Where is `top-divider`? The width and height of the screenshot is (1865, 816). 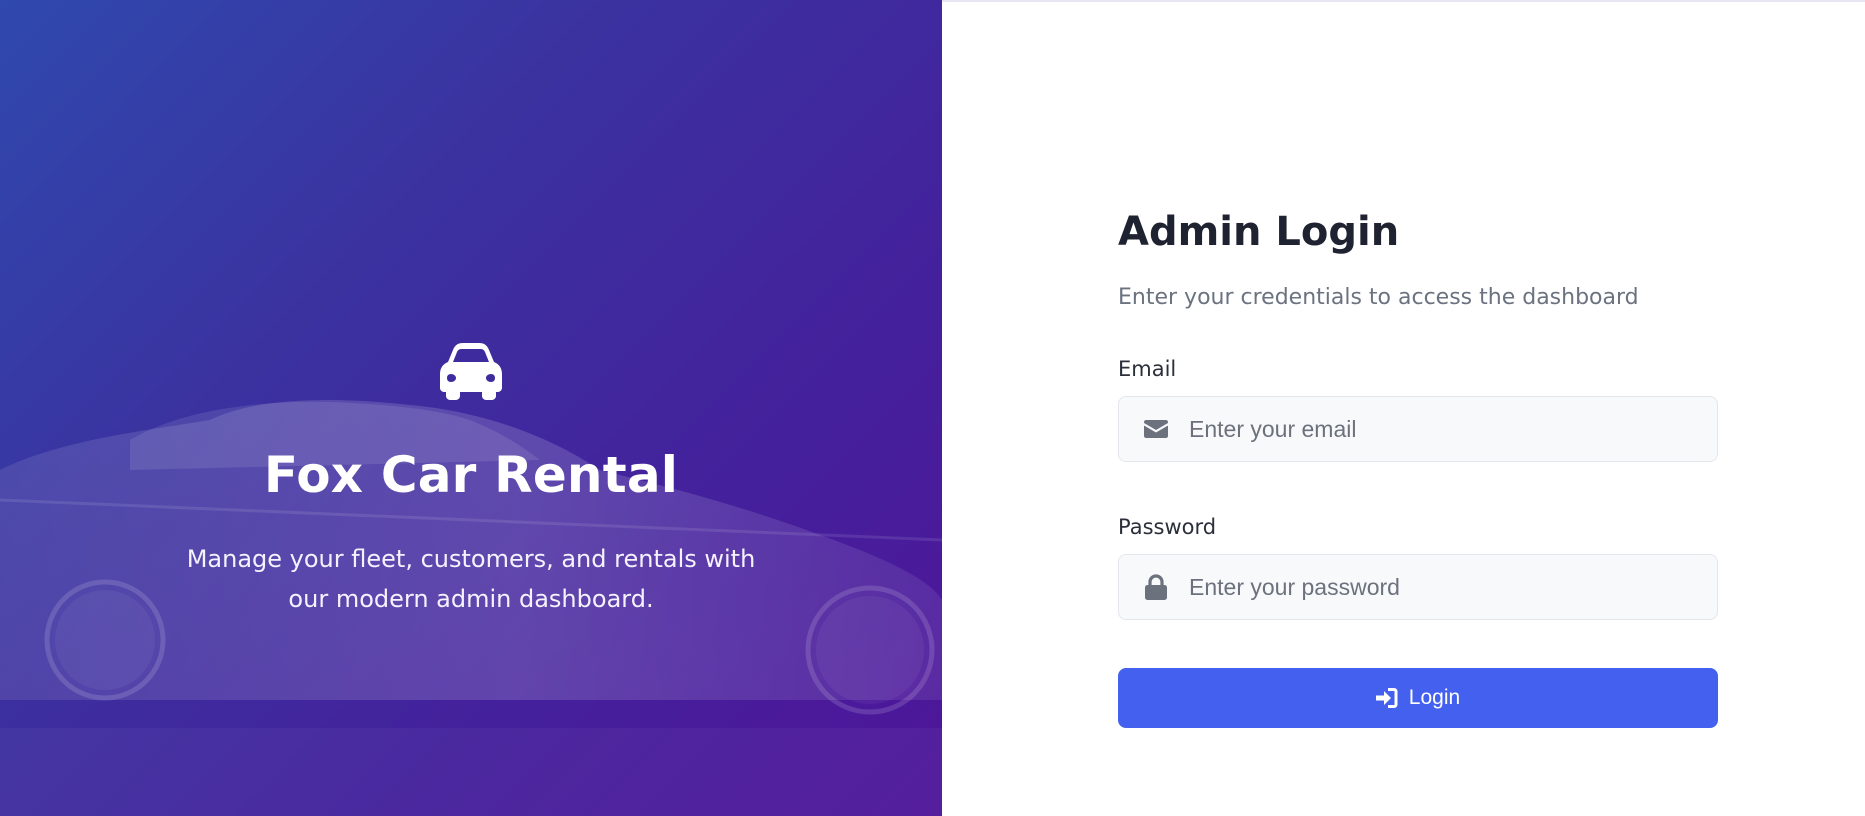
top-divider is located at coordinates (1403, 1).